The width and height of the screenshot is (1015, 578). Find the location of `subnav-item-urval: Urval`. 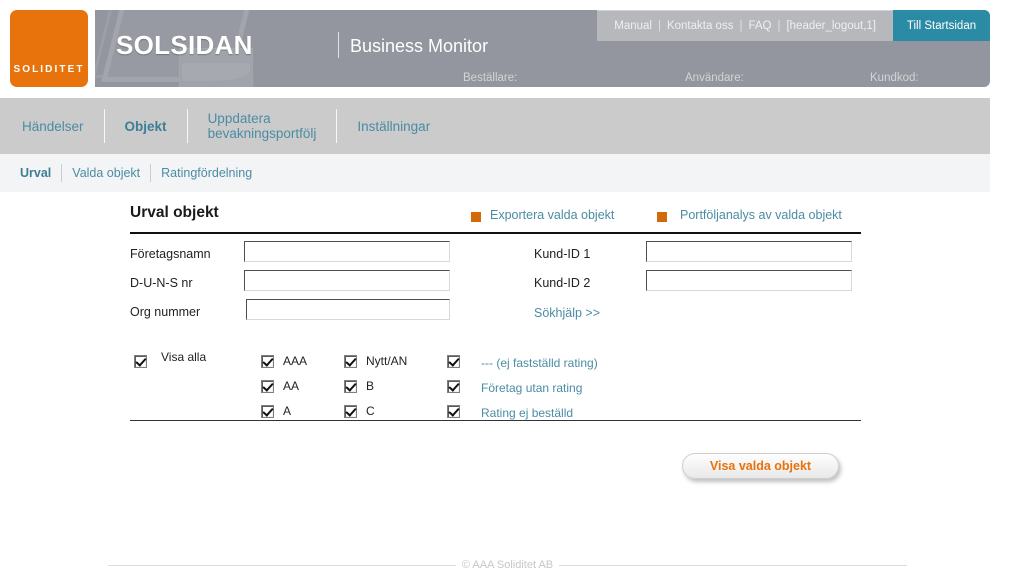

subnav-item-urval: Urval is located at coordinates (30, 173).